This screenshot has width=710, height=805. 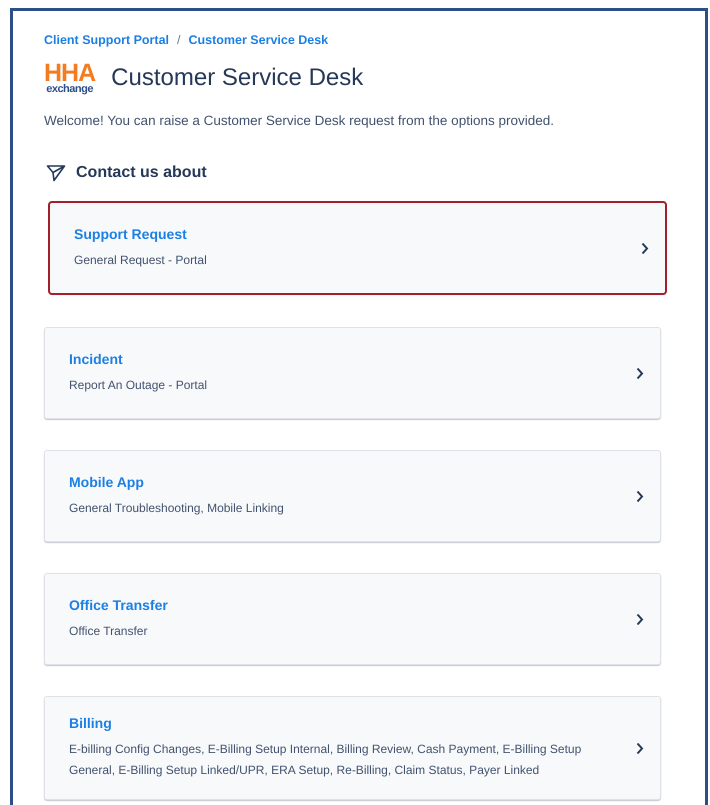 What do you see at coordinates (300, 120) in the screenshot?
I see `welcome-text: Welcome! You can raise a Customer Service Desk request from the options provided.` at bounding box center [300, 120].